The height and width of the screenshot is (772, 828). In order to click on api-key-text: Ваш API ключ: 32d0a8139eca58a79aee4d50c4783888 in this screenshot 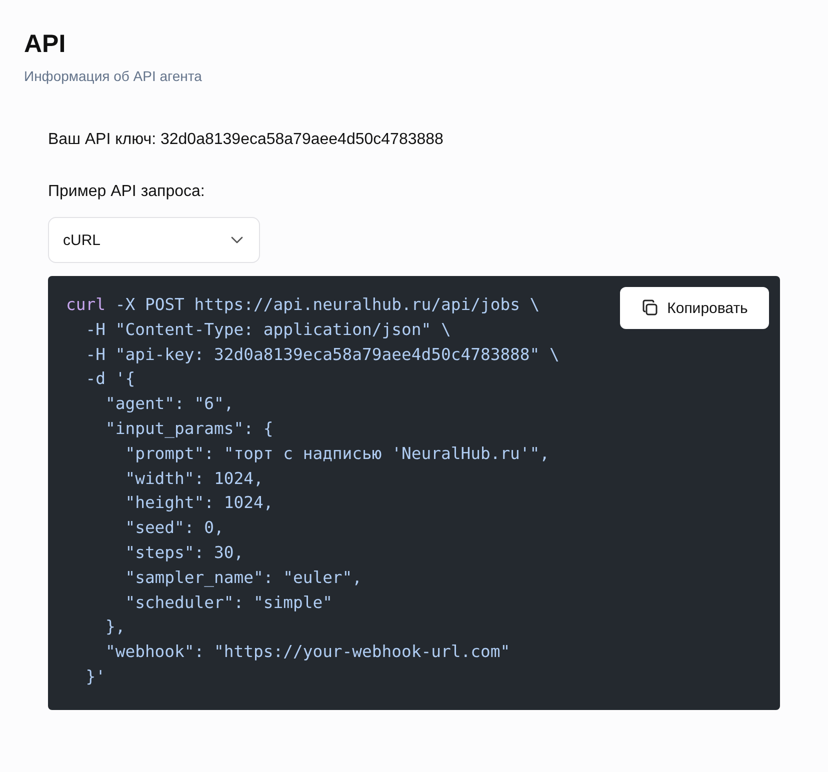, I will do `click(246, 140)`.